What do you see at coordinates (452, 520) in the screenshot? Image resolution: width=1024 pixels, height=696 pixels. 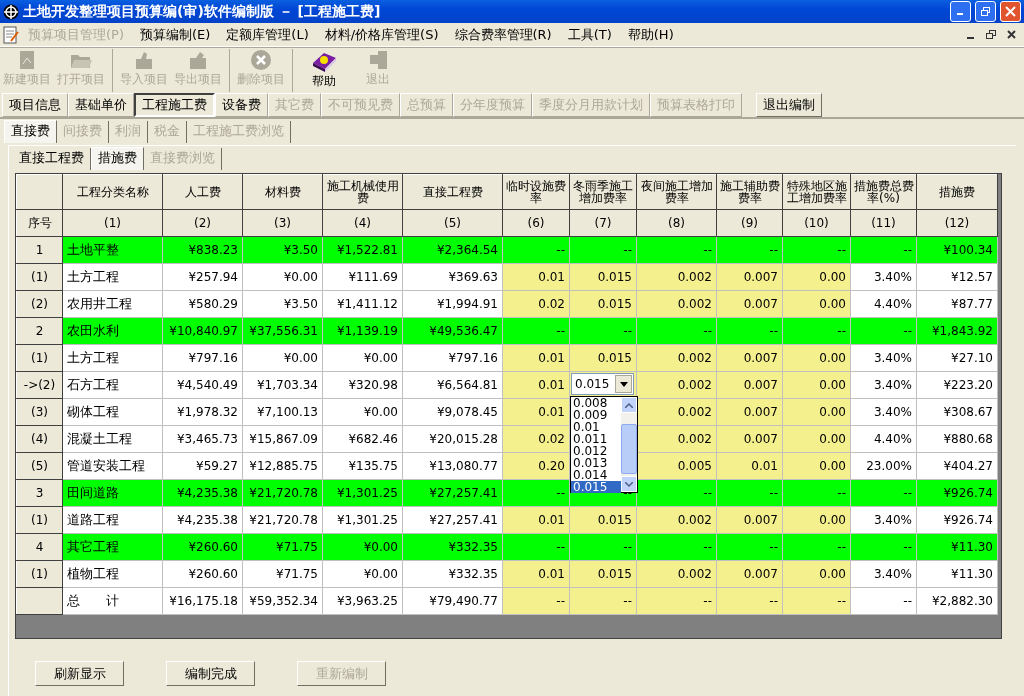 I see `table-cell: ¥27,257.41` at bounding box center [452, 520].